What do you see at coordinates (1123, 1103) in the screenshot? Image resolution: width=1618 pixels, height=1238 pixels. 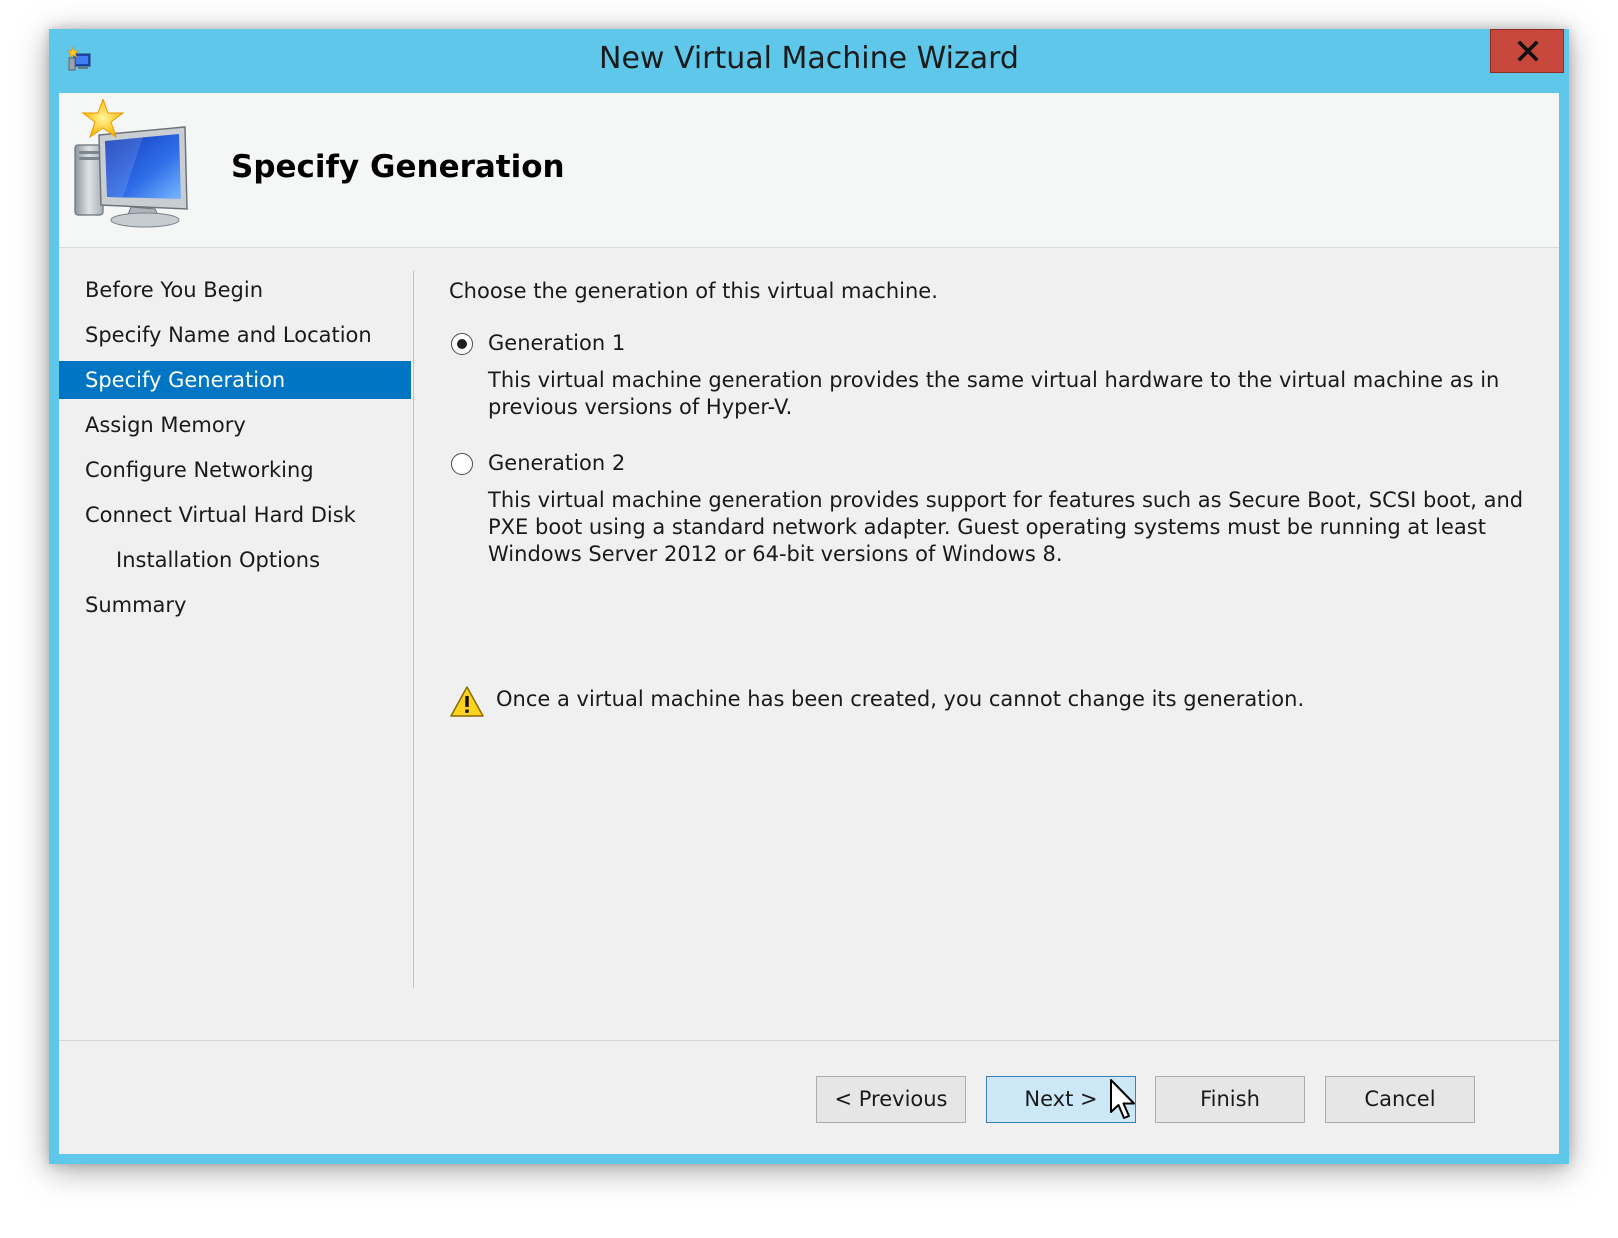 I see `mouse-pointer-icon` at bounding box center [1123, 1103].